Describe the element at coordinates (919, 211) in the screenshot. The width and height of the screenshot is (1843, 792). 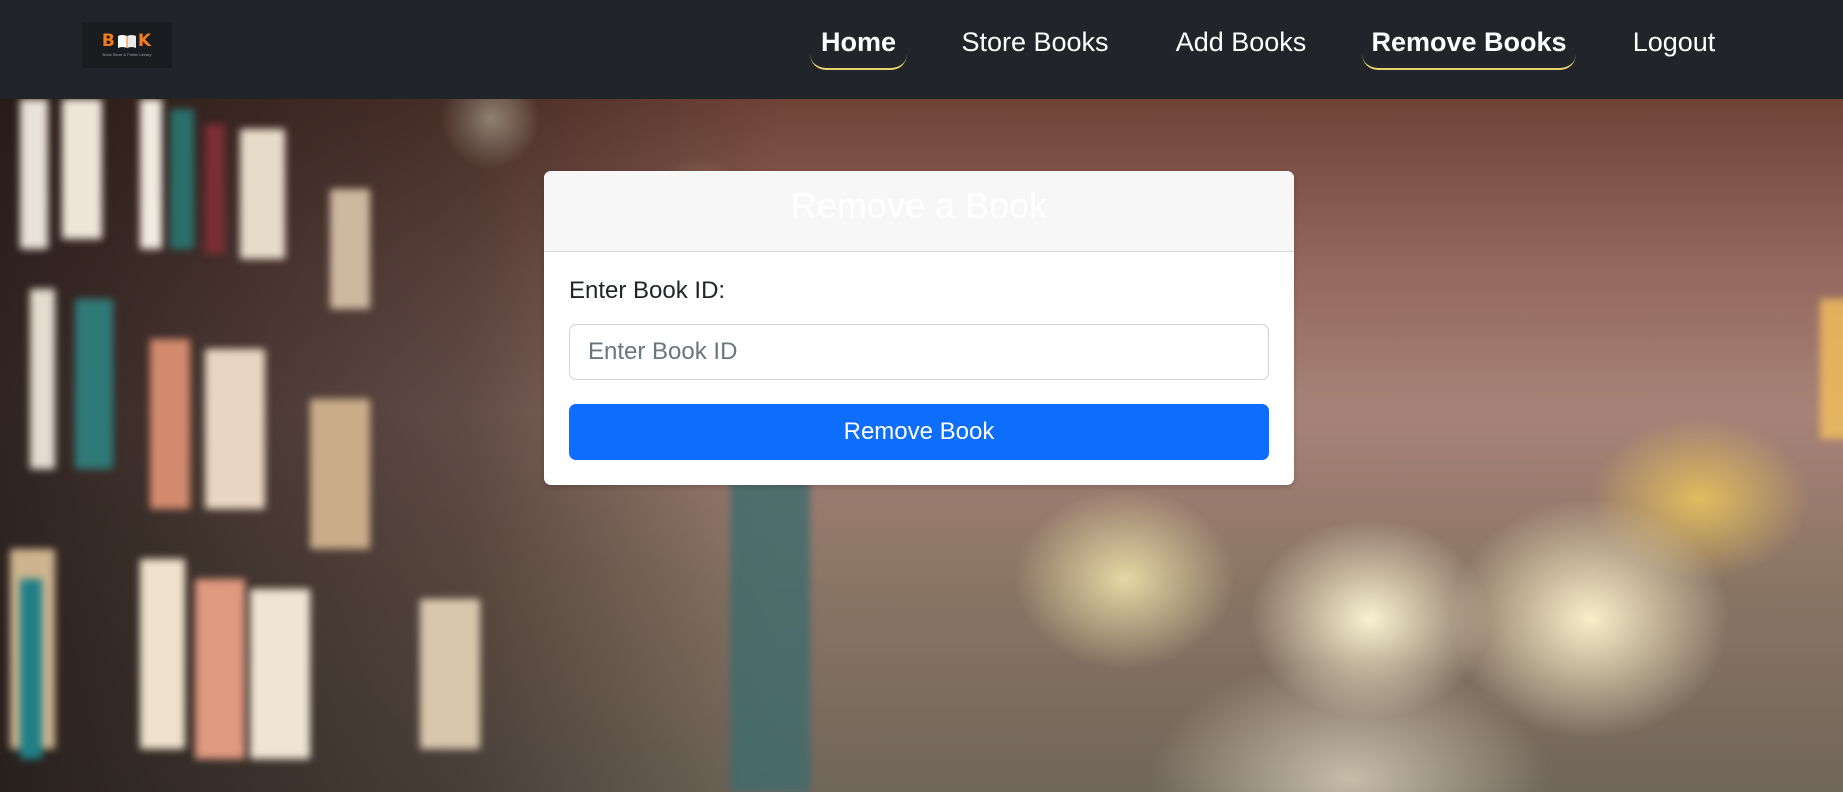
I see `card-title: Remove a Book` at that location.